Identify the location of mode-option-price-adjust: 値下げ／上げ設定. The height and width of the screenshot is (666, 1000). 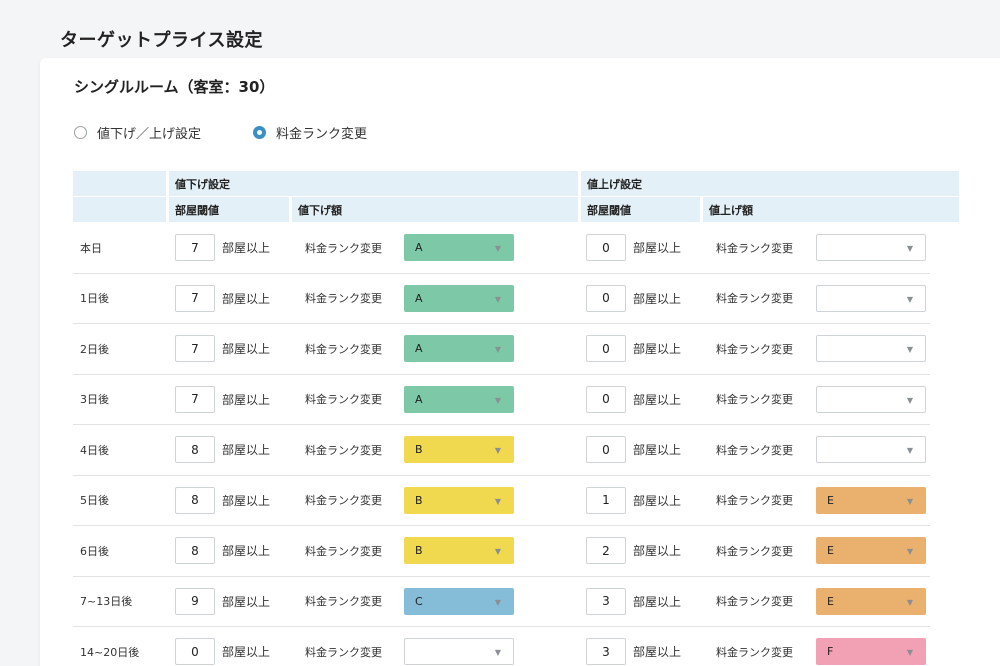
(137, 132).